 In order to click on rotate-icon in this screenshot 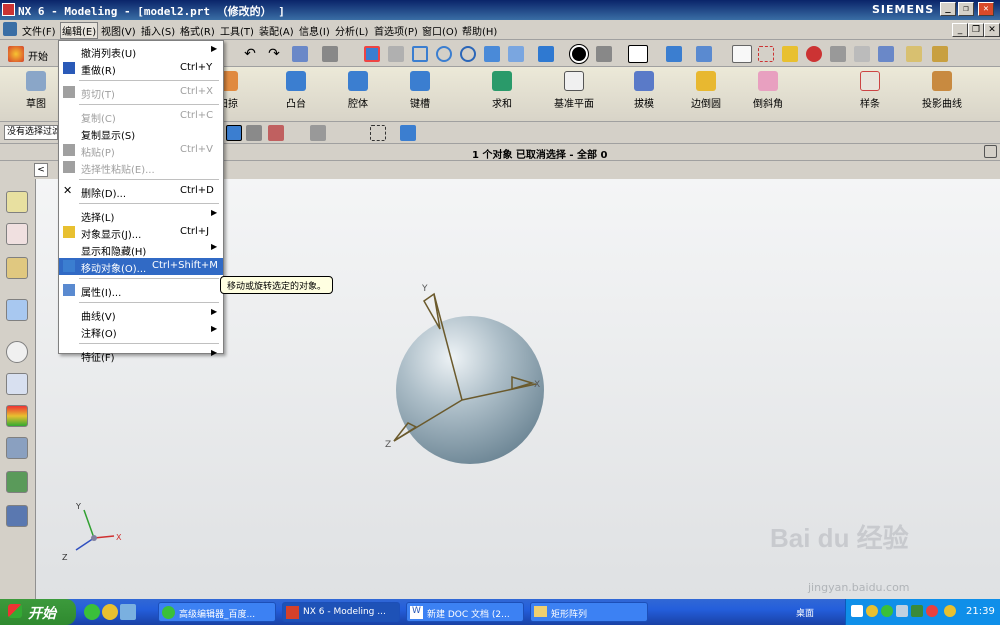, I will do `click(468, 54)`.